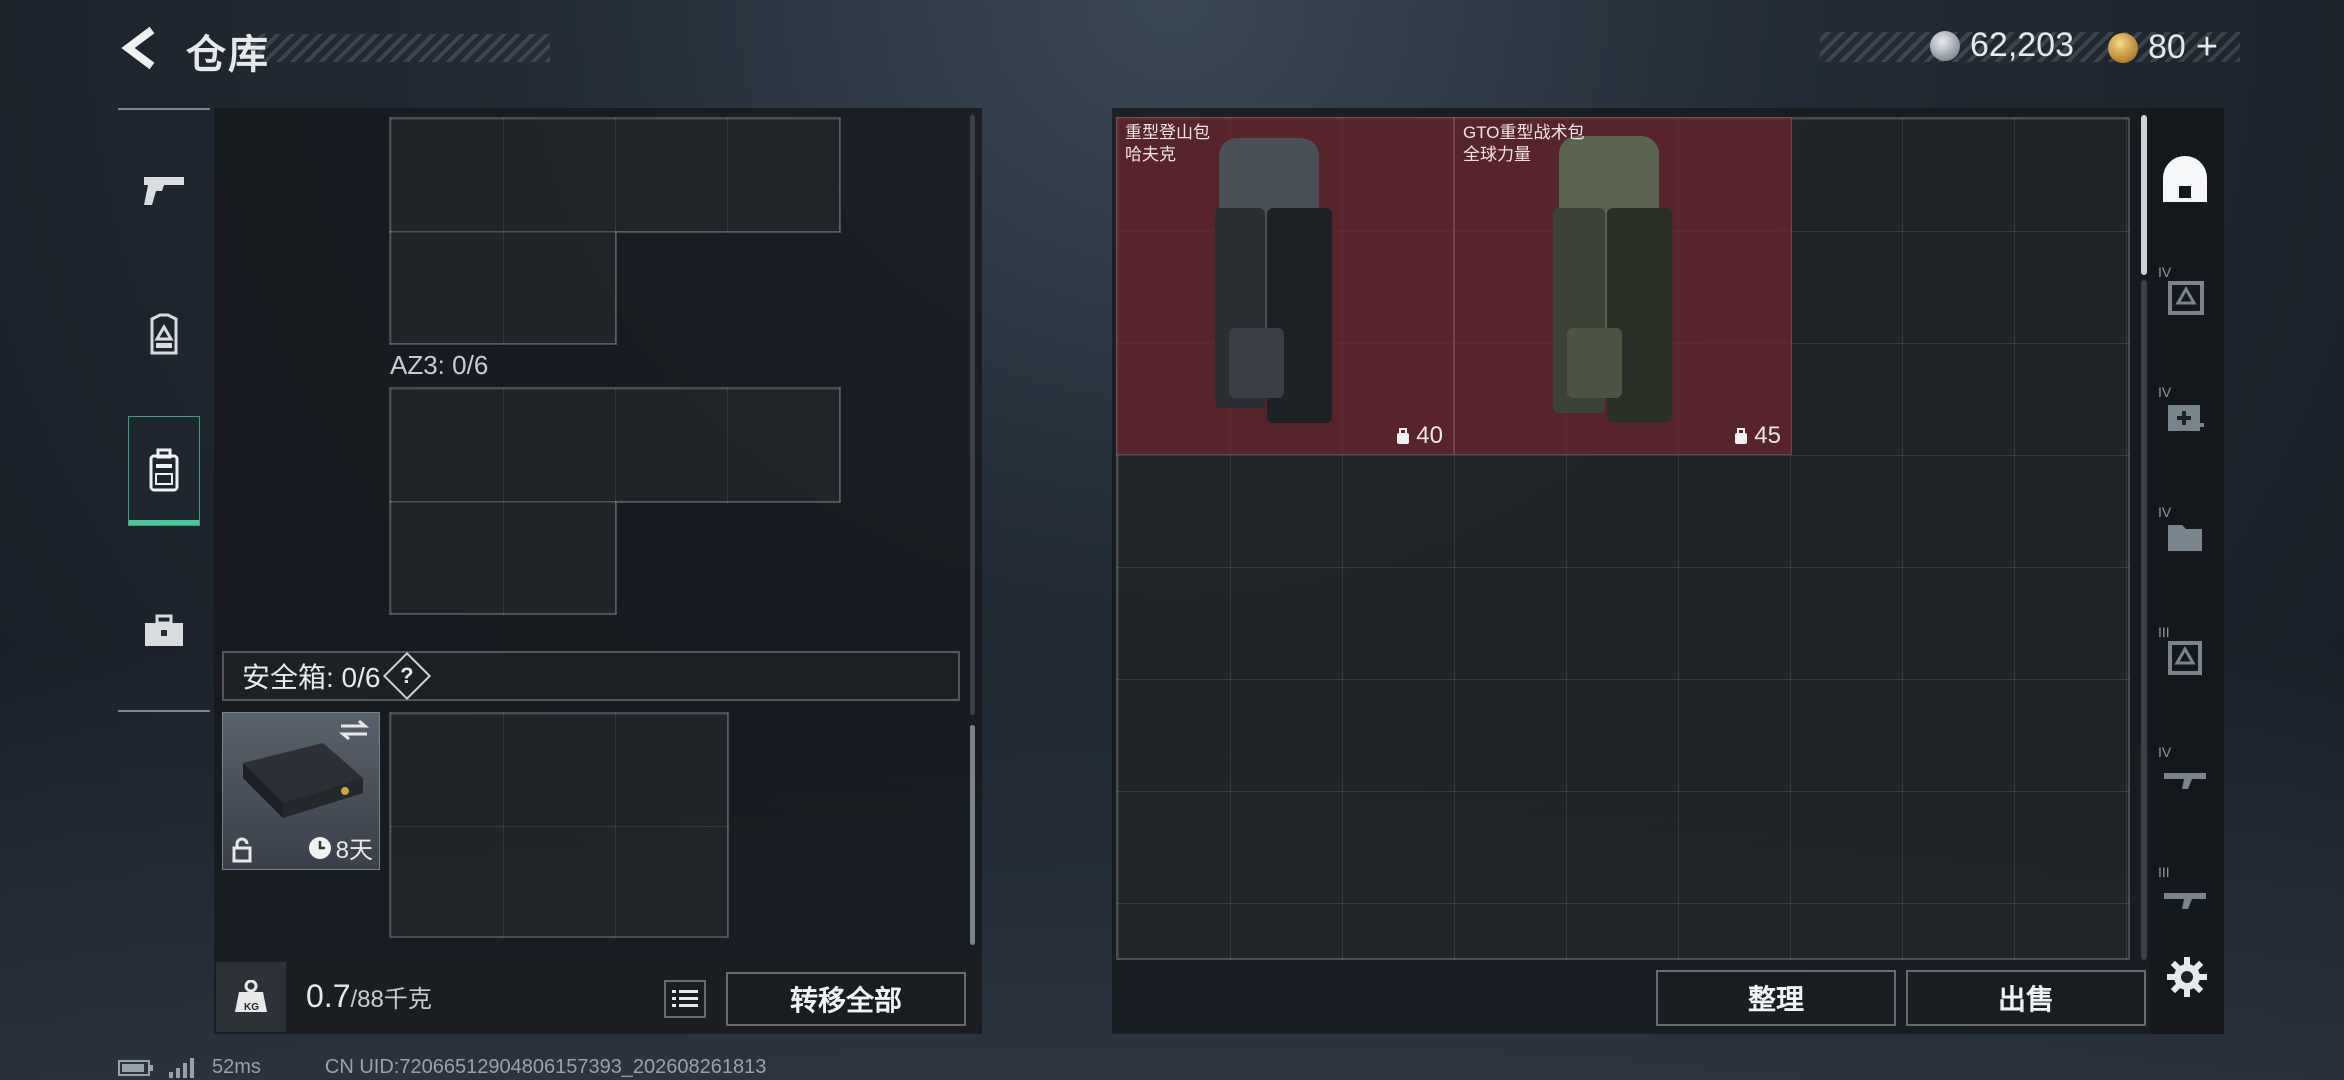  I want to click on nav-divider-bottom, so click(164, 711).